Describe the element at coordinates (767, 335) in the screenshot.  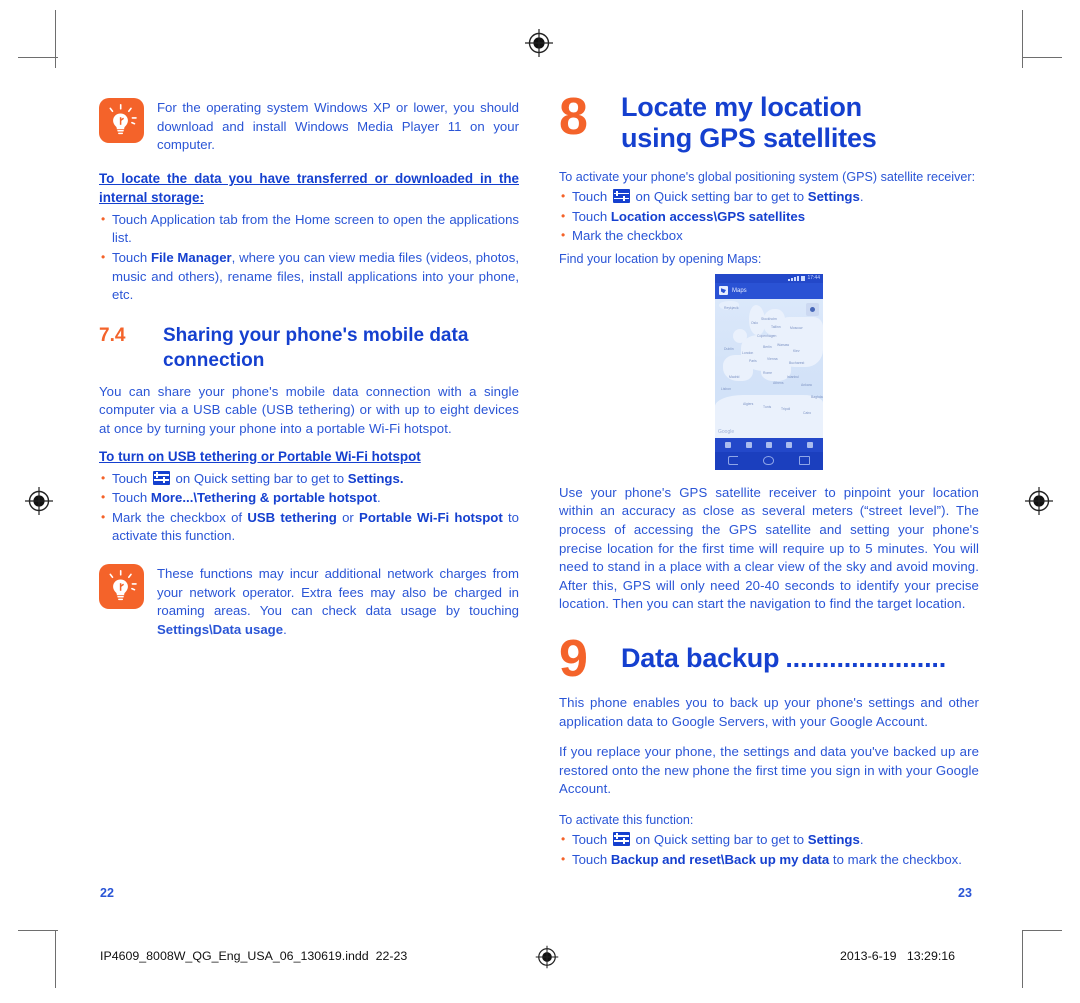
I see `map-label: Copenhagen` at that location.